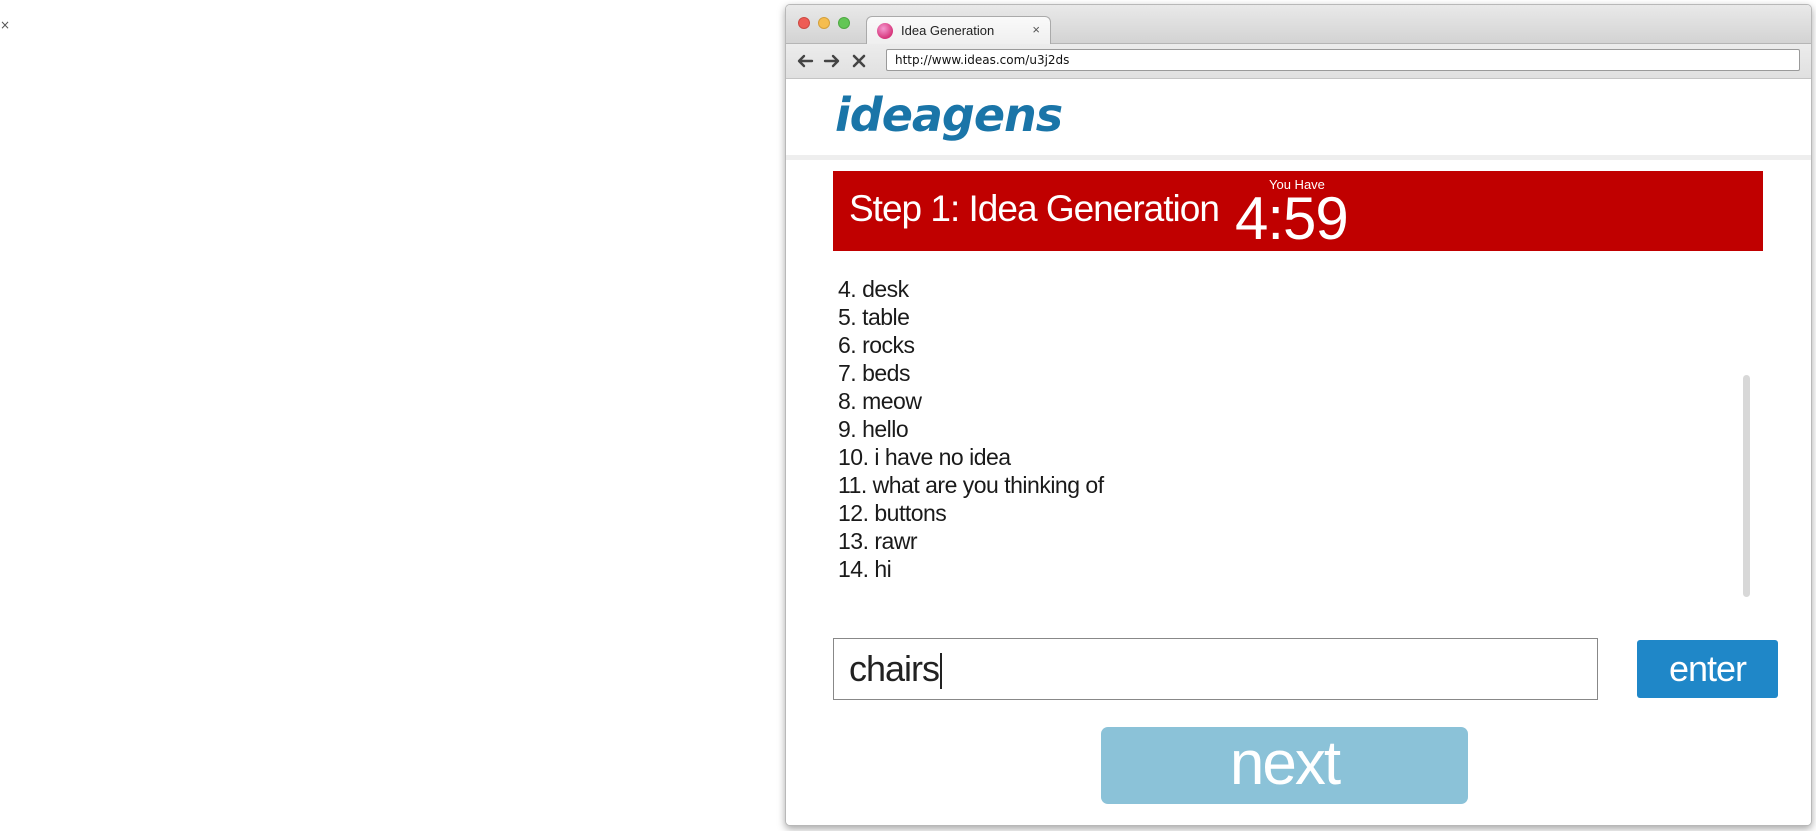  What do you see at coordinates (1707, 669) in the screenshot?
I see `enter-button: enter` at bounding box center [1707, 669].